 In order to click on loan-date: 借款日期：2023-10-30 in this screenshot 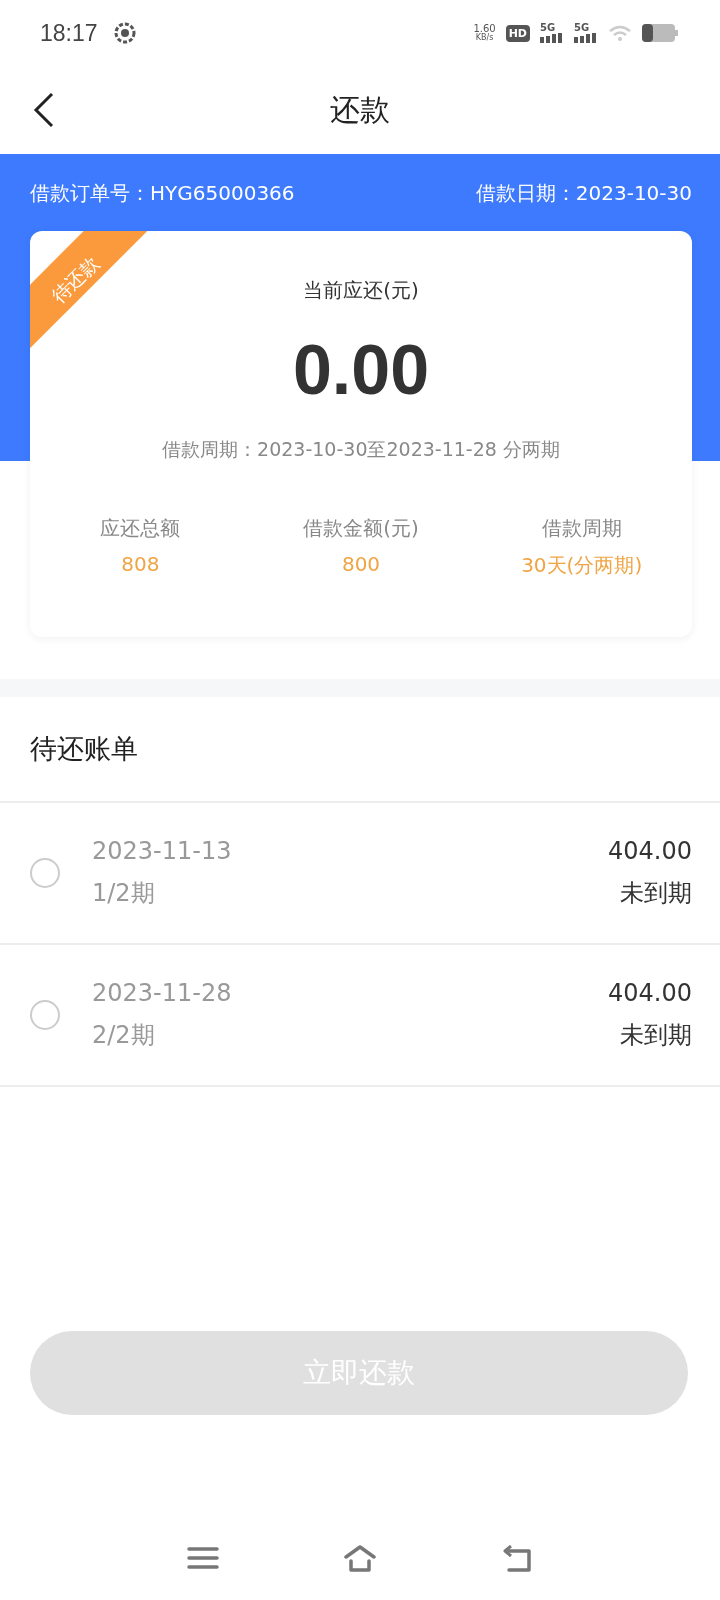, I will do `click(583, 193)`.